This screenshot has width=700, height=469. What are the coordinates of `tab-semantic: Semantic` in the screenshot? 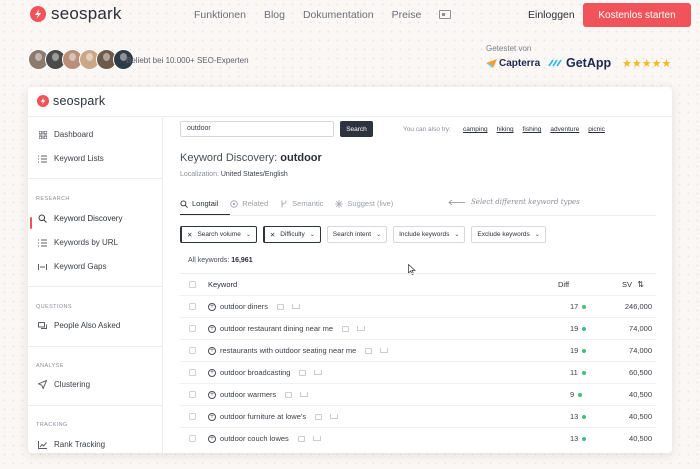 It's located at (301, 203).